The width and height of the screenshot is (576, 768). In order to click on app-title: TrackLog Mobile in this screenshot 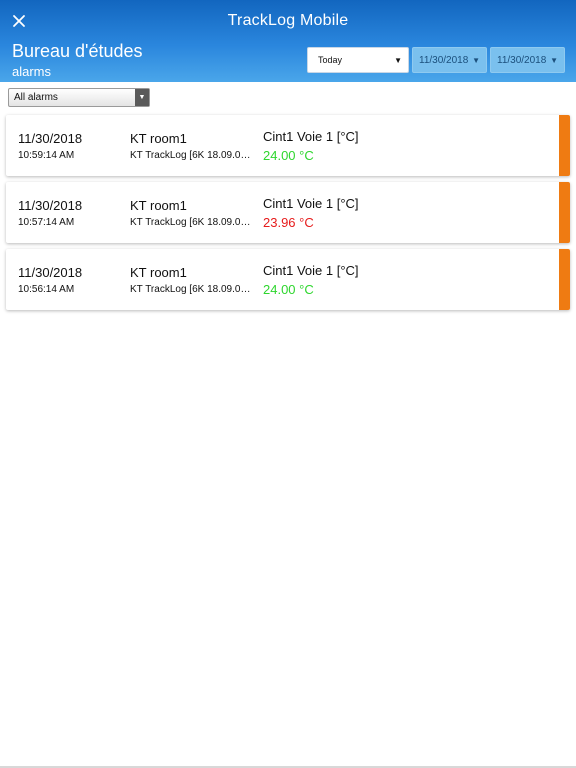, I will do `click(288, 20)`.